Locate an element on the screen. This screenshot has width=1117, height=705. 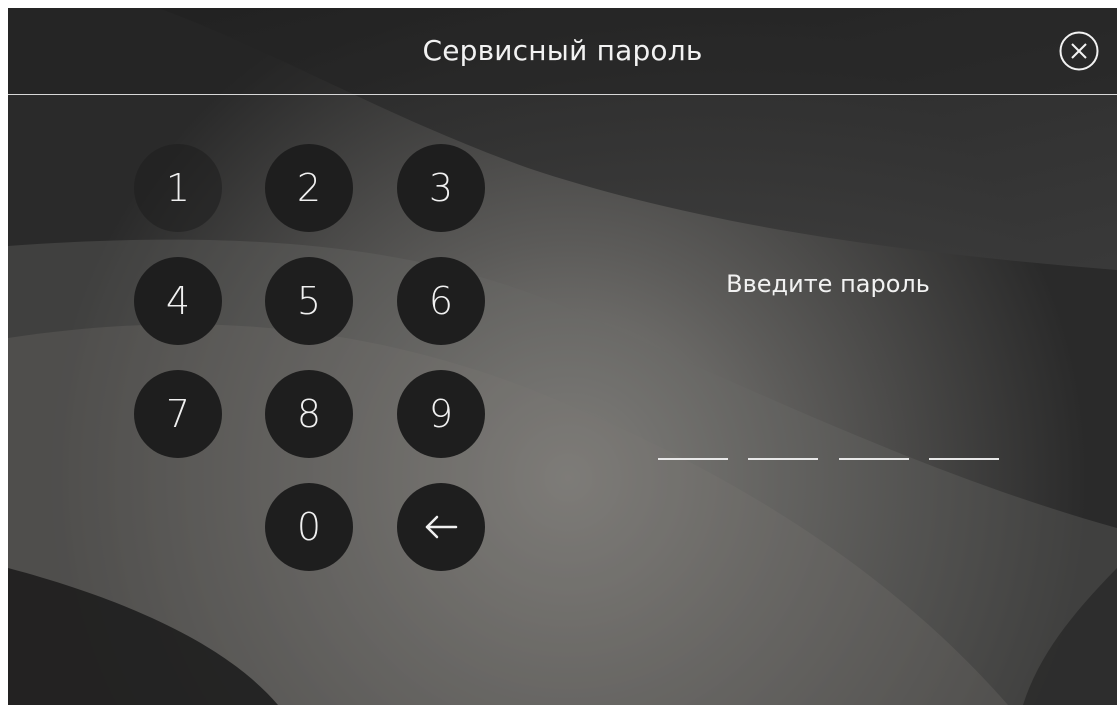
close-circle-icon is located at coordinates (1079, 51).